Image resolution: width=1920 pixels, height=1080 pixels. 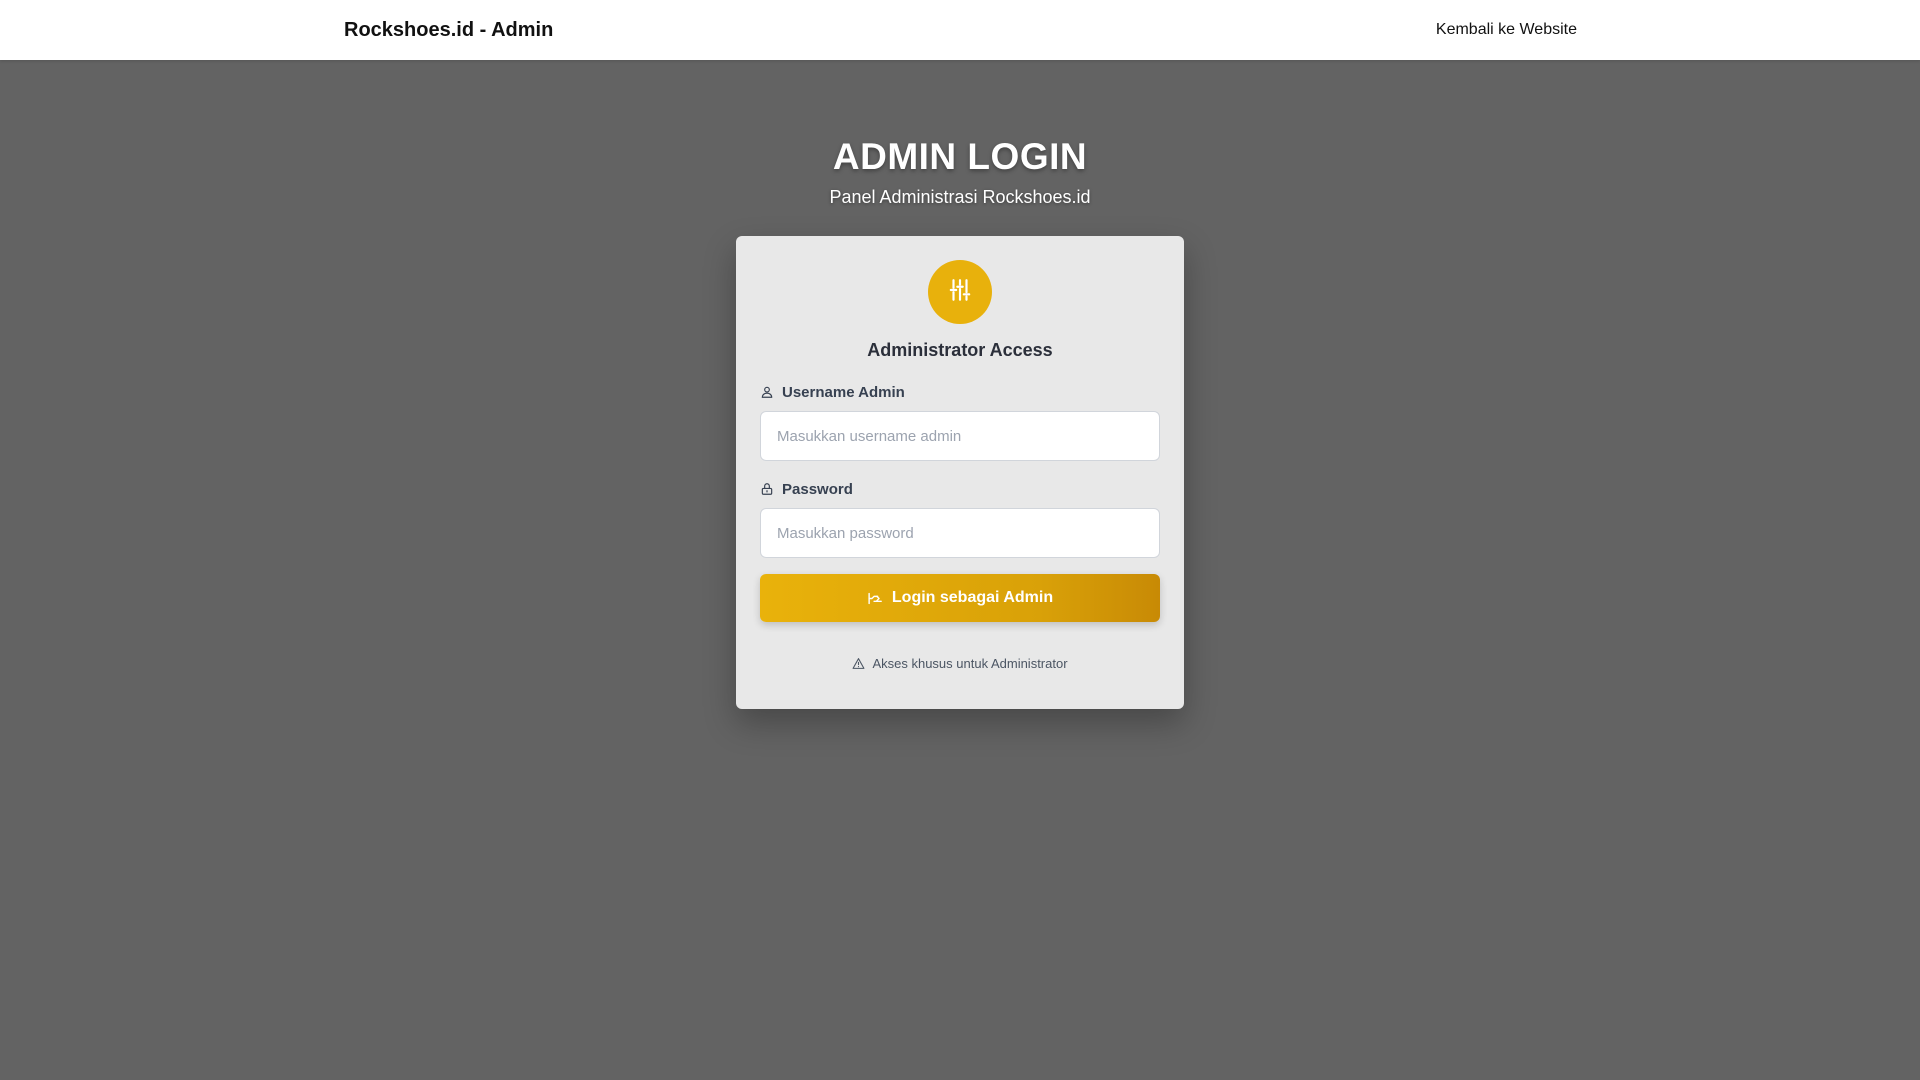 What do you see at coordinates (960, 350) in the screenshot?
I see `card-title: Administrator Access` at bounding box center [960, 350].